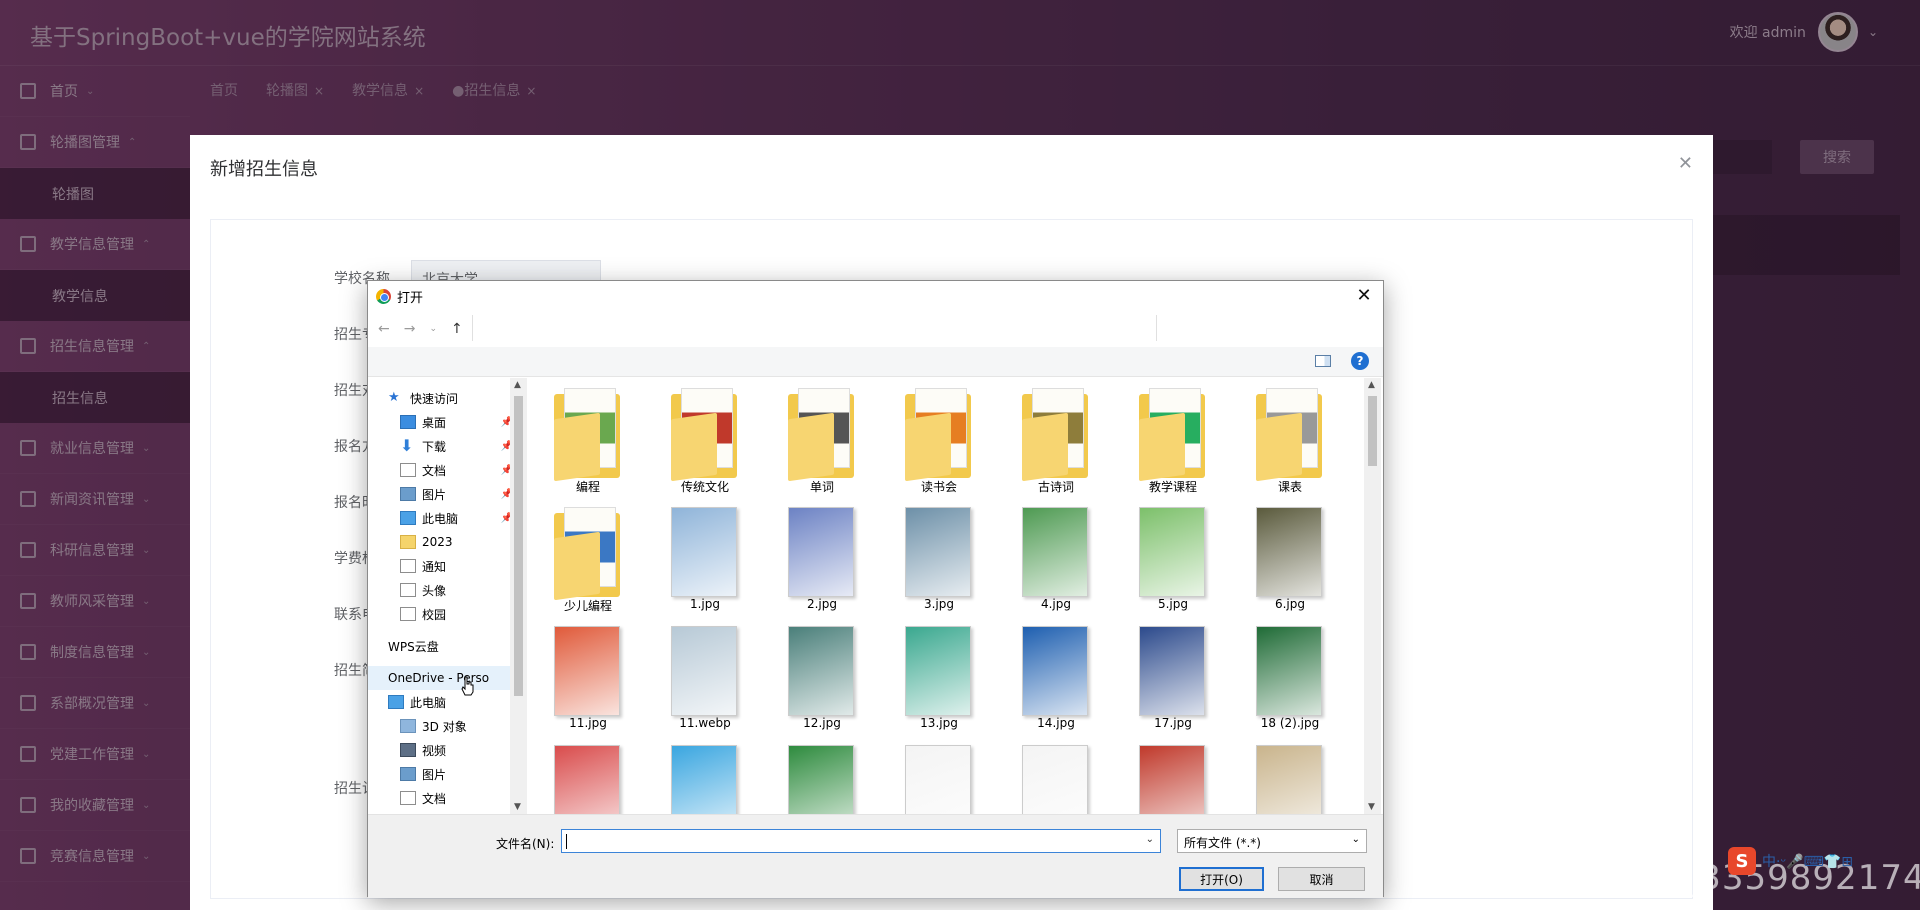  Describe the element at coordinates (705, 723) in the screenshot. I see `file-name: 11.webp` at that location.